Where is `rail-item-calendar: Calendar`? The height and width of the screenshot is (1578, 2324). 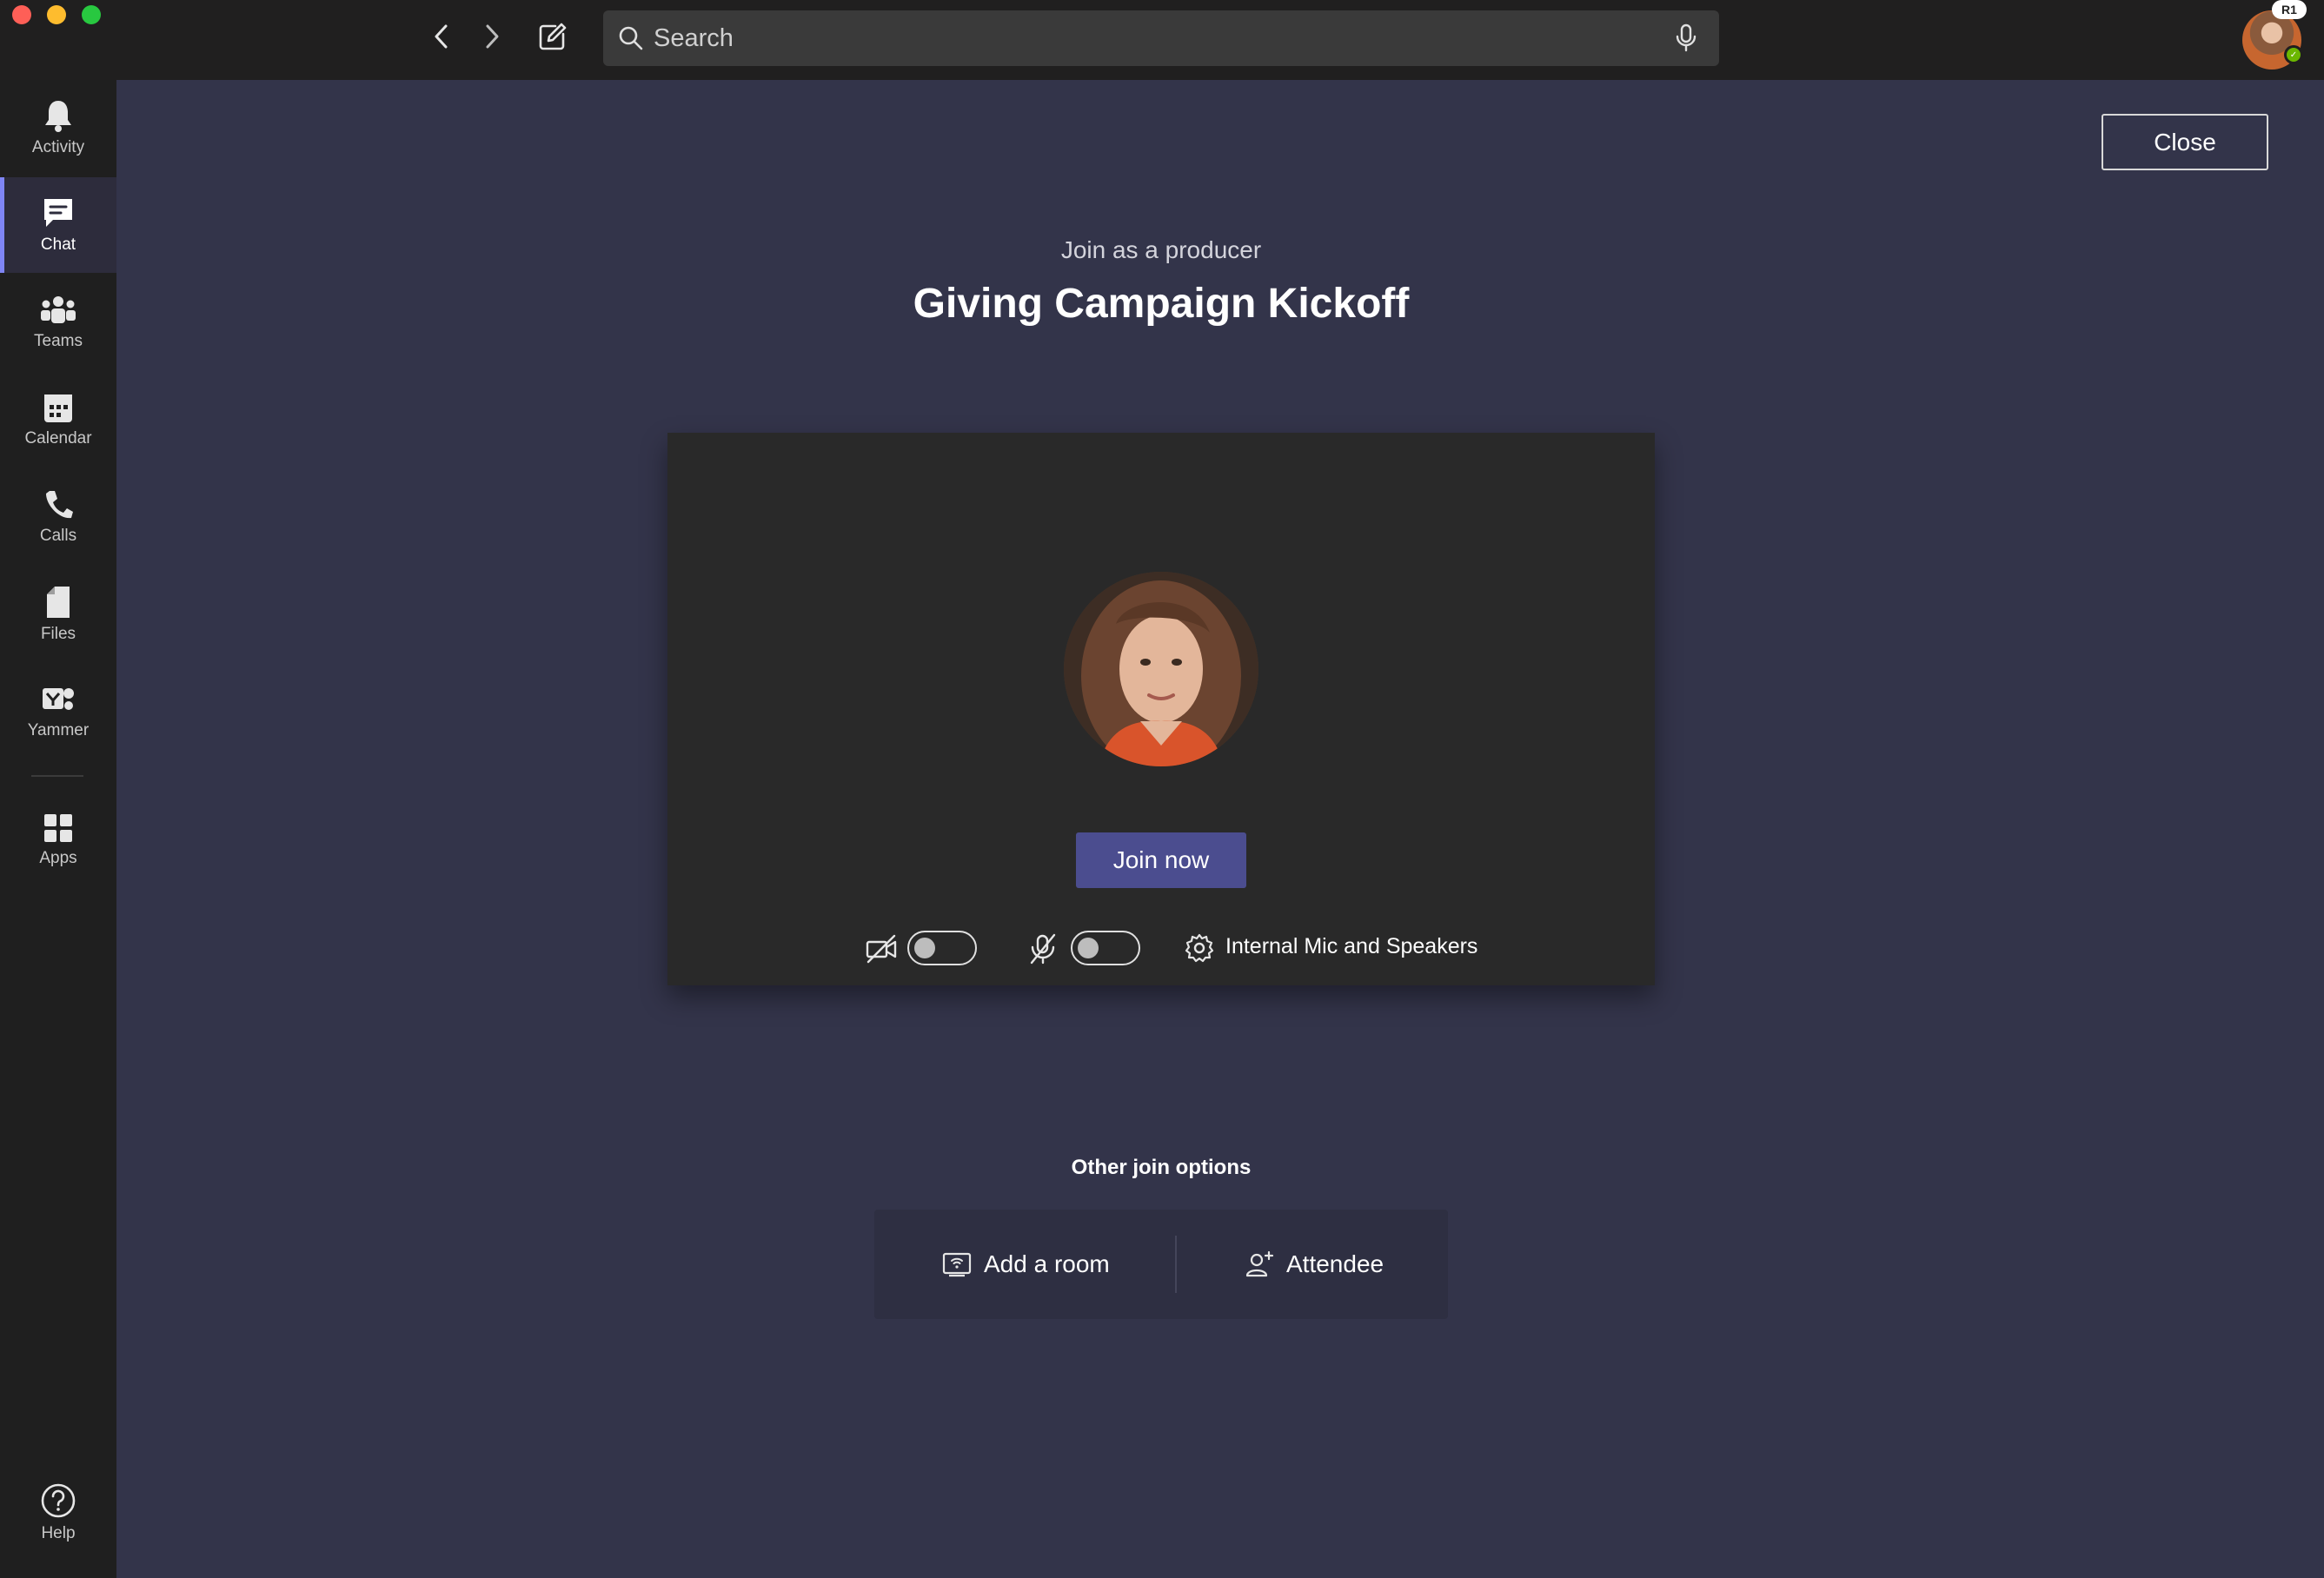
rail-item-calendar: Calendar is located at coordinates (58, 419).